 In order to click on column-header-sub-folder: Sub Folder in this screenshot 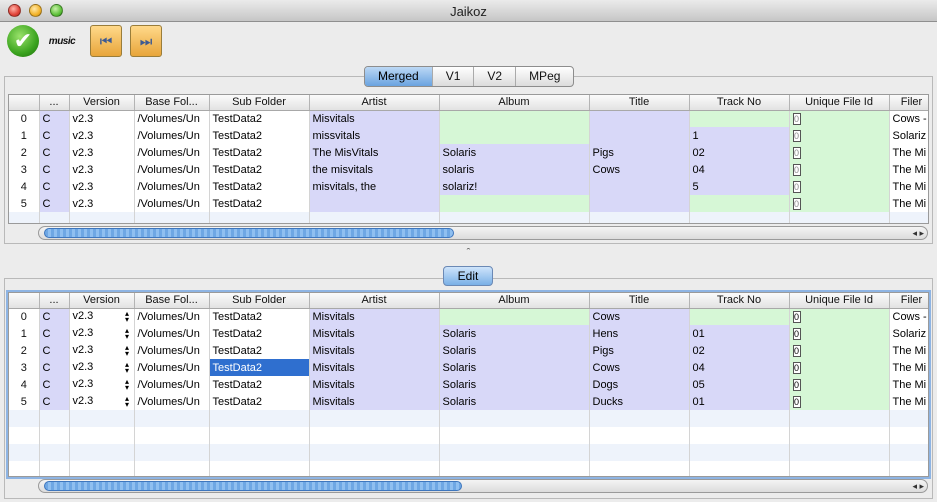, I will do `click(259, 301)`.